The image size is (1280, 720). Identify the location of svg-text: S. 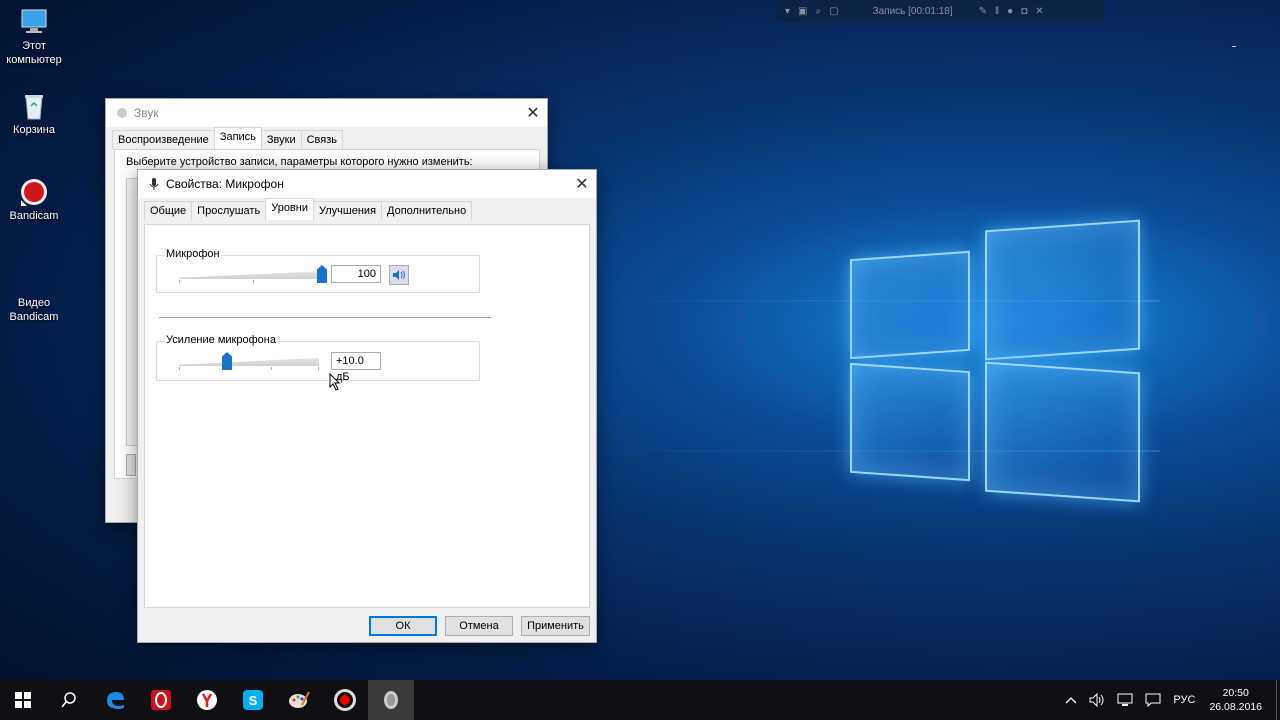
(253, 700).